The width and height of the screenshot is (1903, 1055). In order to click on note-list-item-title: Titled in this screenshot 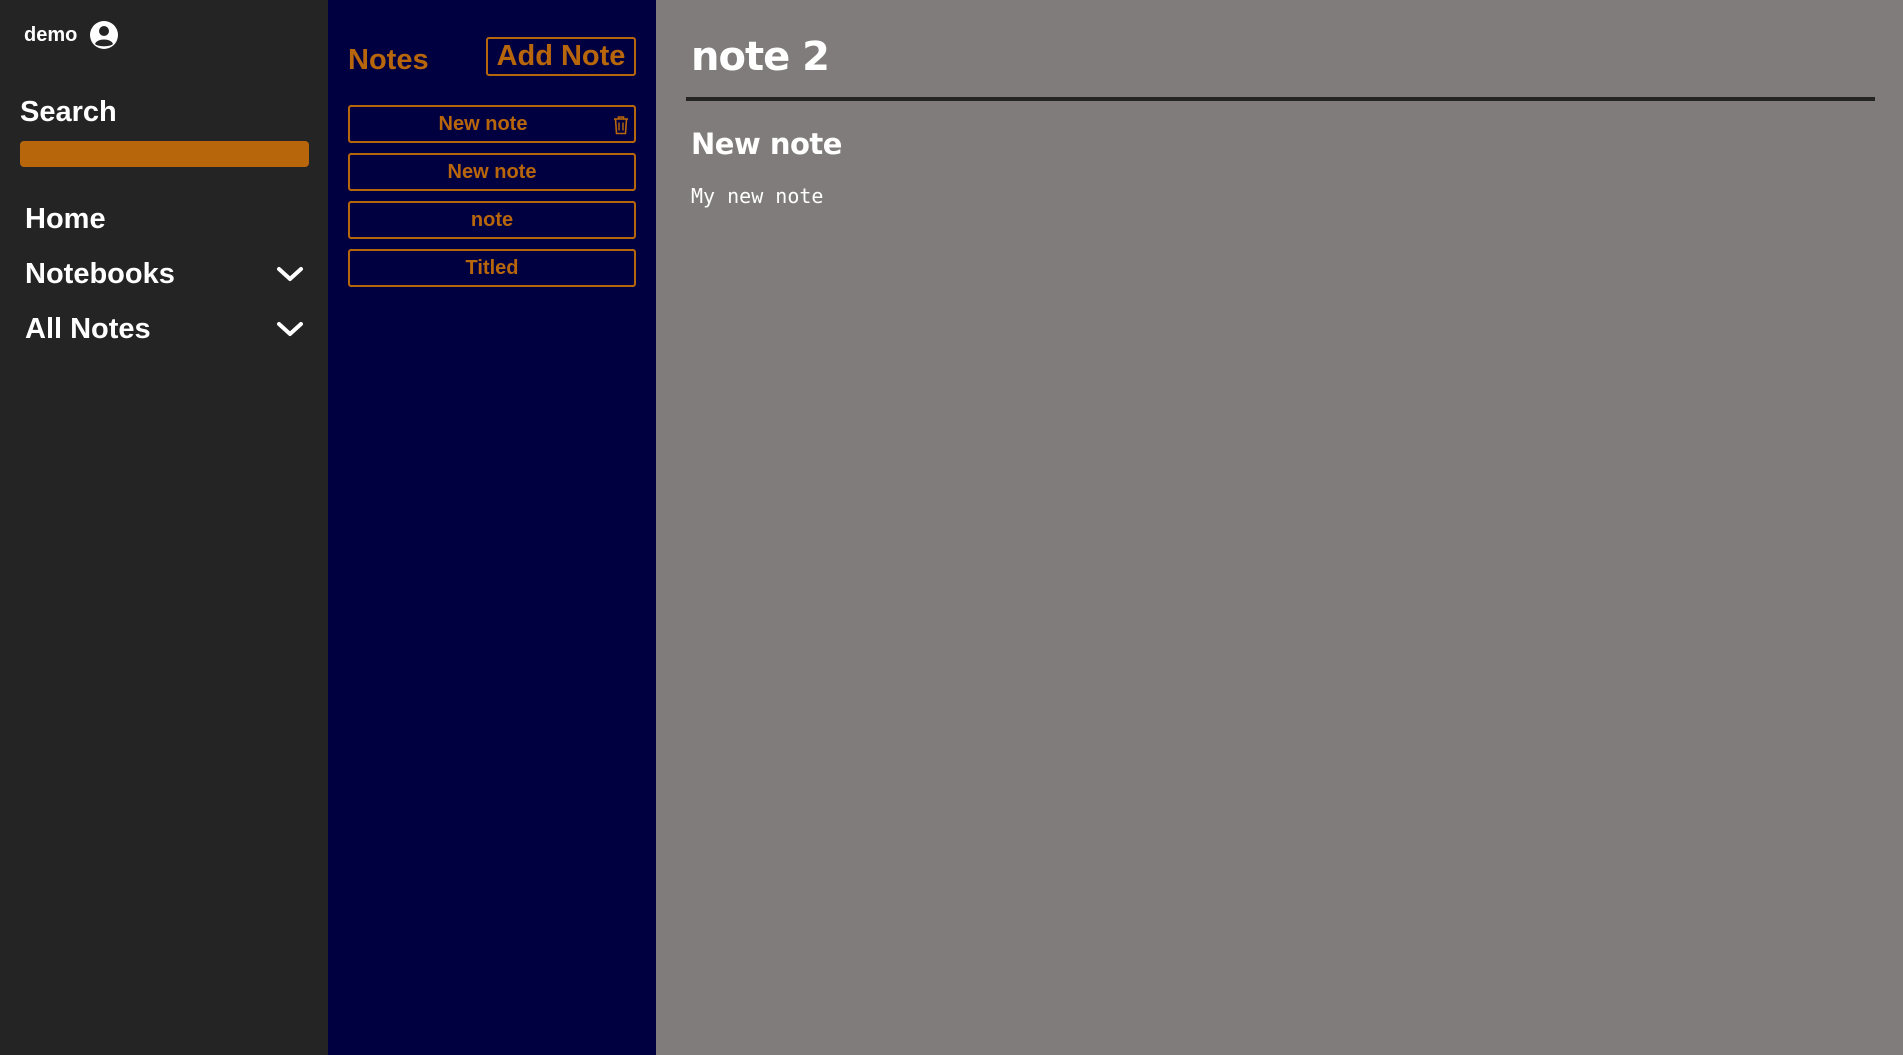, I will do `click(492, 267)`.